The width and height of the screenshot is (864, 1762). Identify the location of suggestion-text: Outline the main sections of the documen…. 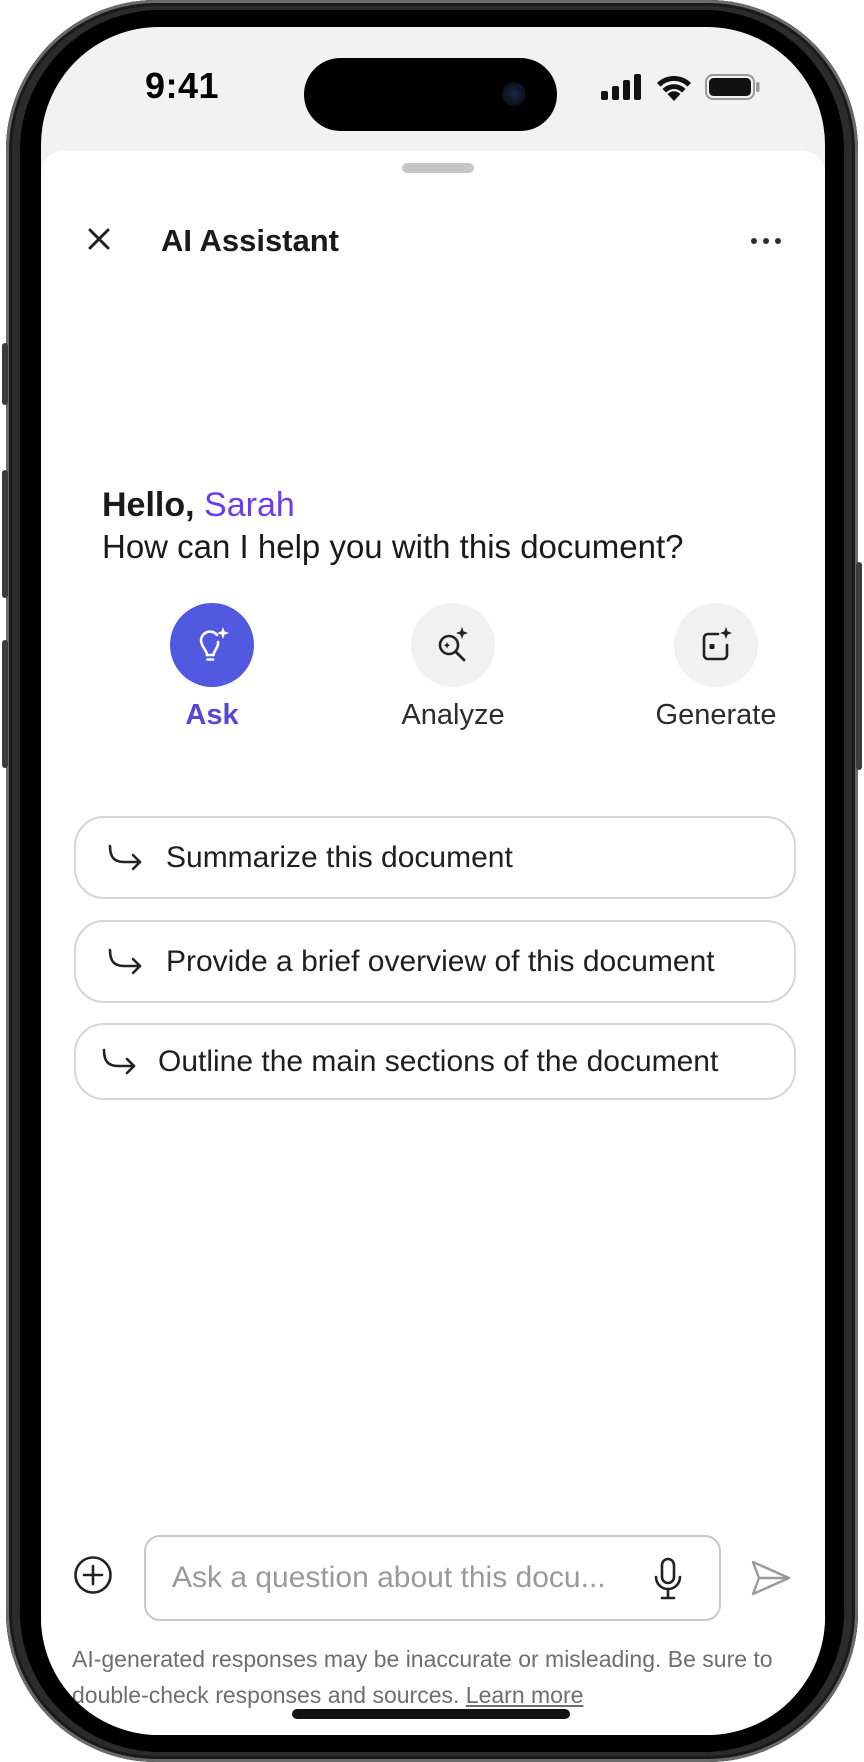
(438, 1061).